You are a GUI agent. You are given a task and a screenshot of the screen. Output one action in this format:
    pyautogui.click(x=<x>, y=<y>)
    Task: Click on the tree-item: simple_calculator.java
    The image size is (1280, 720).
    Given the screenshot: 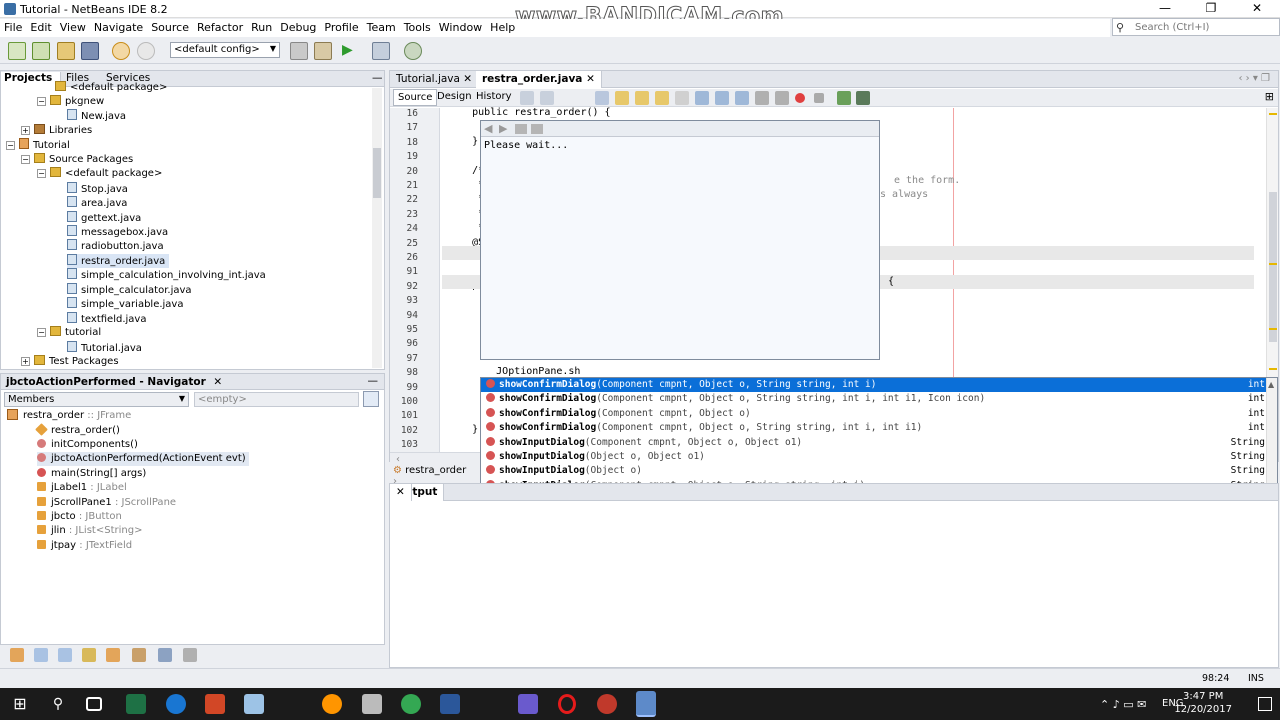 What is the action you would take?
    pyautogui.click(x=129, y=290)
    